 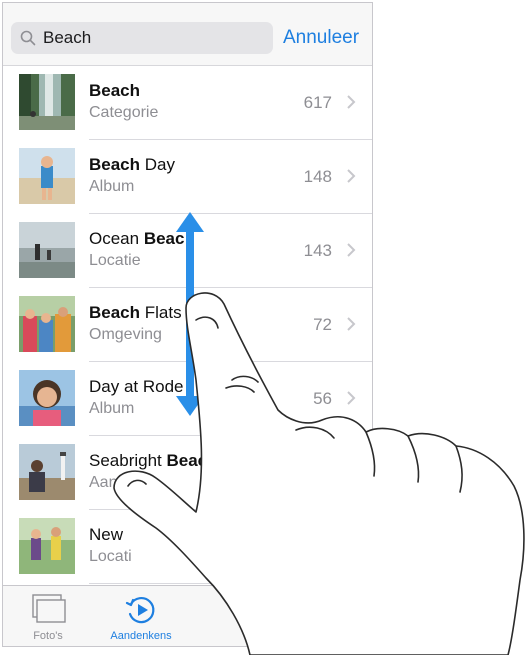 I want to click on result-subtitle: Aan, so click(x=103, y=482).